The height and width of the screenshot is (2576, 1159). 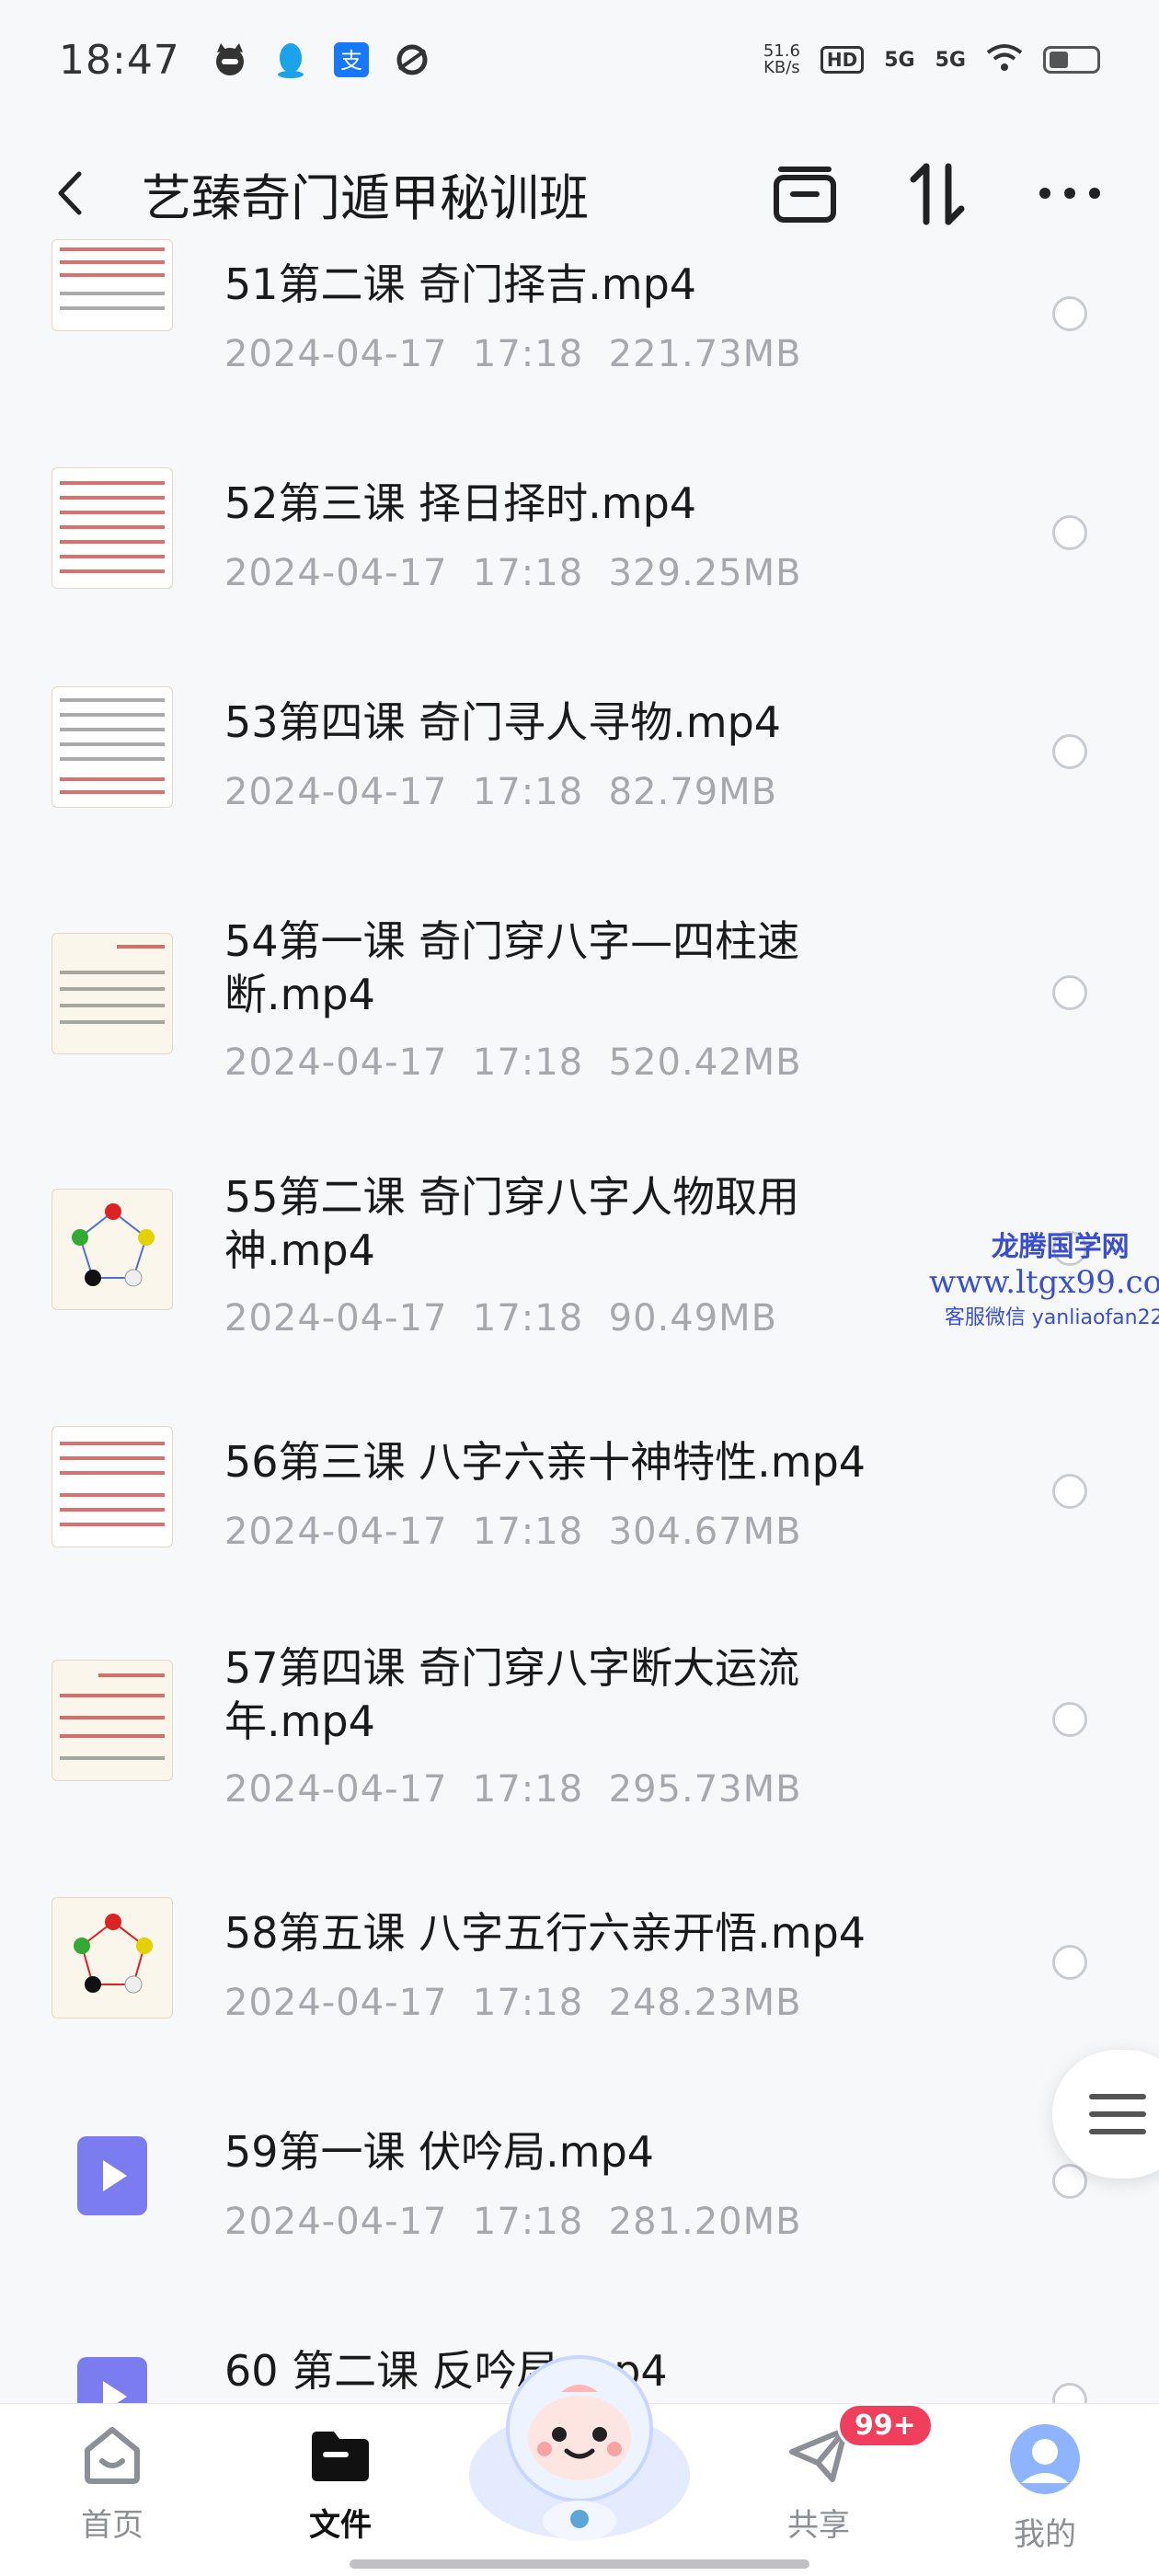 I want to click on tab-mine: 我的, so click(x=1045, y=2488).